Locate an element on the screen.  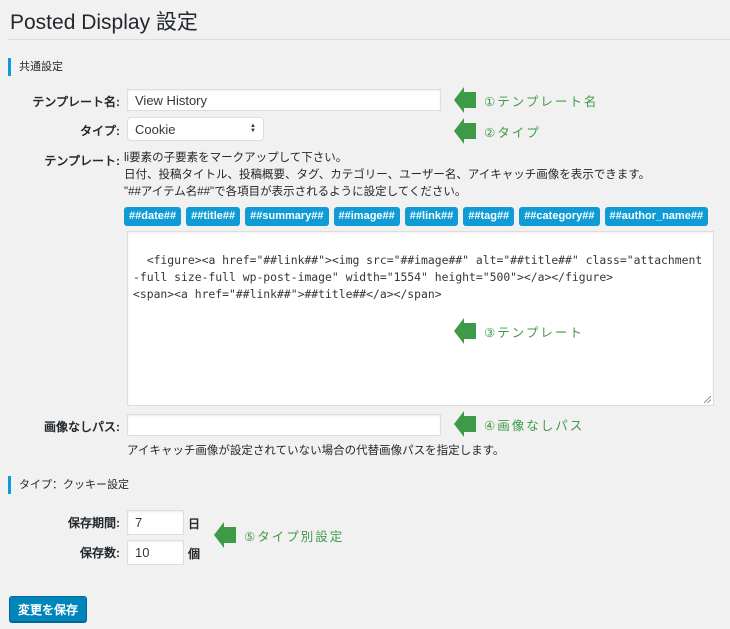
annotation-3: ③テンプレート is located at coordinates (519, 331).